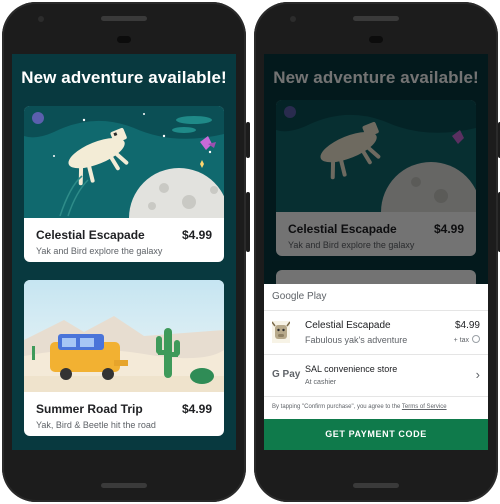 This screenshot has width=500, height=504. What do you see at coordinates (96, 425) in the screenshot?
I see `card-subtitle: Yak, Bird & Beetle hit the road` at bounding box center [96, 425].